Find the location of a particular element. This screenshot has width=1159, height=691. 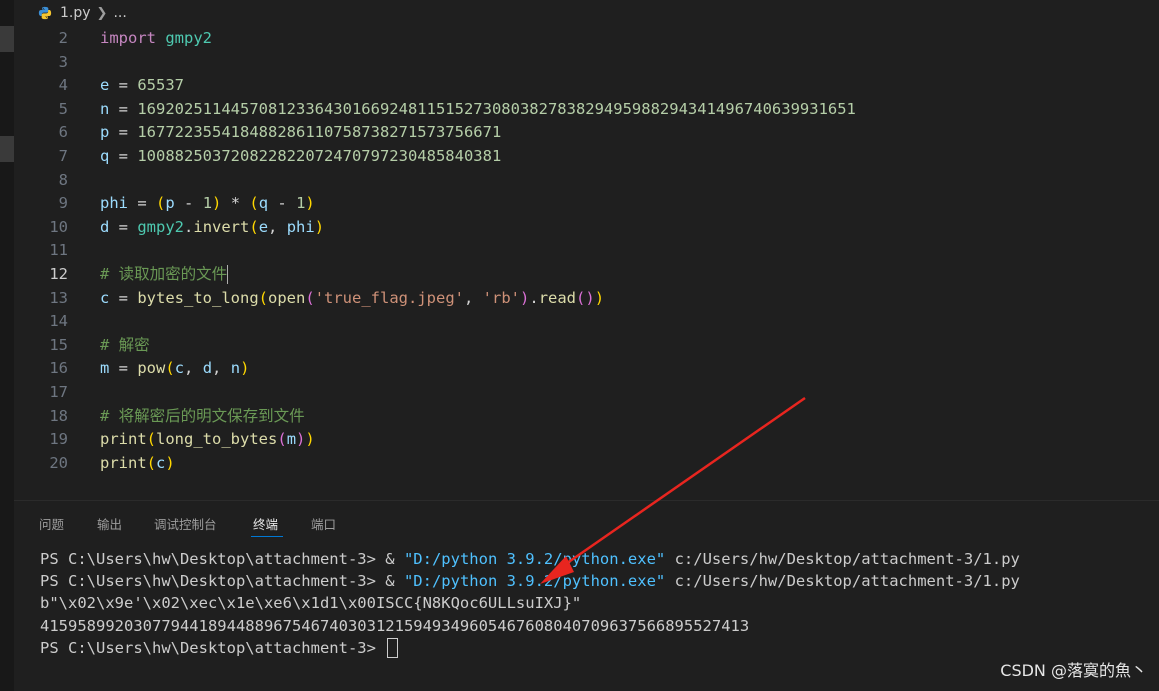

red-arrow-annotation is located at coordinates (673, 490).